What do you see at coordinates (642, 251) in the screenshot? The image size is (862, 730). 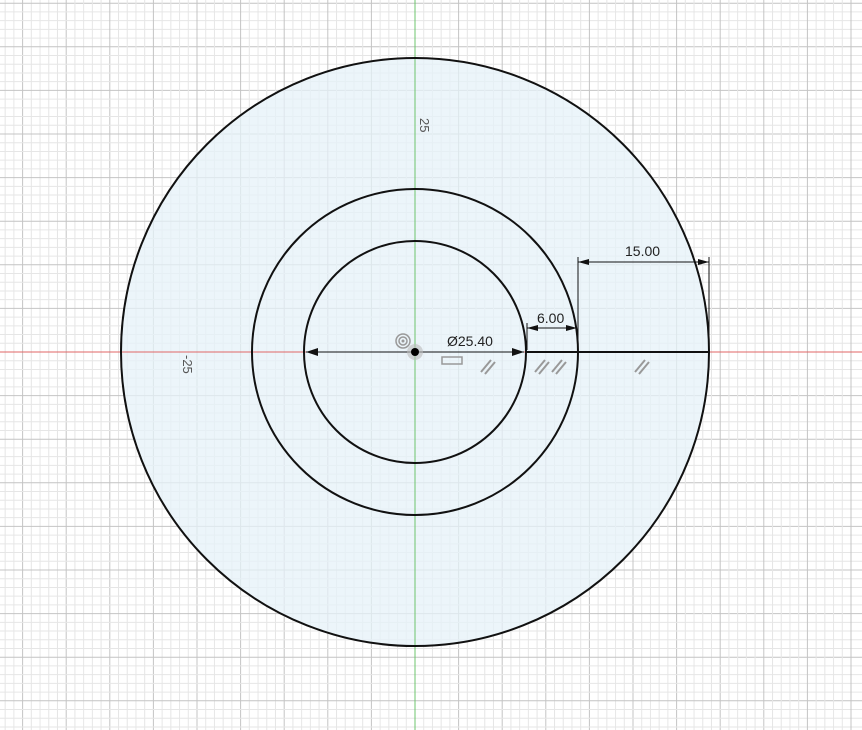 I see `offset-outer-label: 15.00` at bounding box center [642, 251].